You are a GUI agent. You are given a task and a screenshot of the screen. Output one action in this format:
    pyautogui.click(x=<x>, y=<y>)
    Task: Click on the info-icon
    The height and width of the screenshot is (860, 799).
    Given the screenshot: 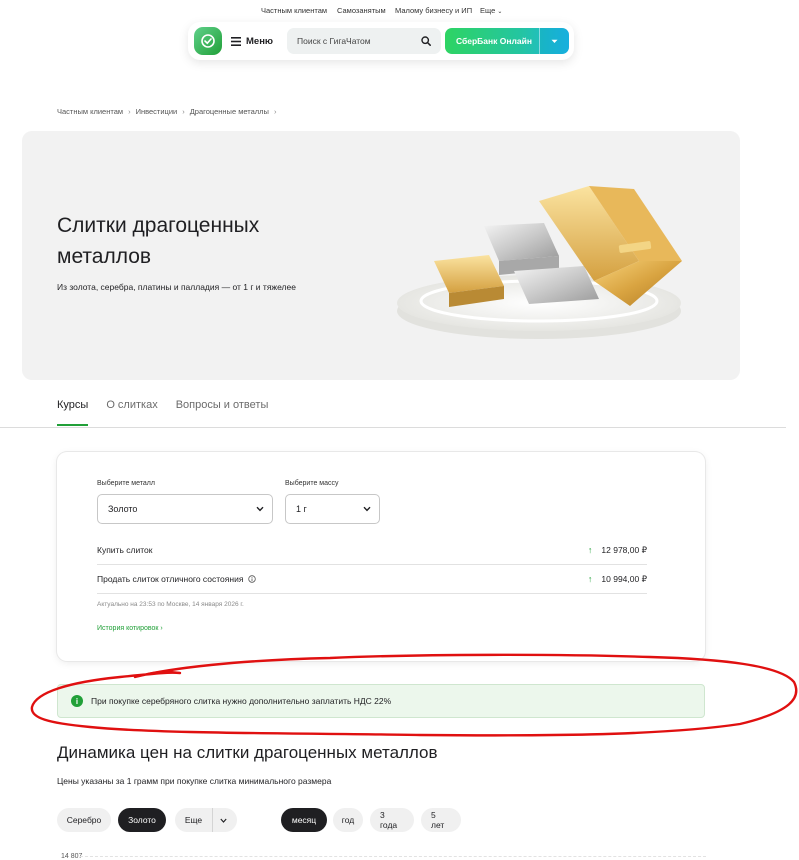 What is the action you would take?
    pyautogui.click(x=252, y=579)
    